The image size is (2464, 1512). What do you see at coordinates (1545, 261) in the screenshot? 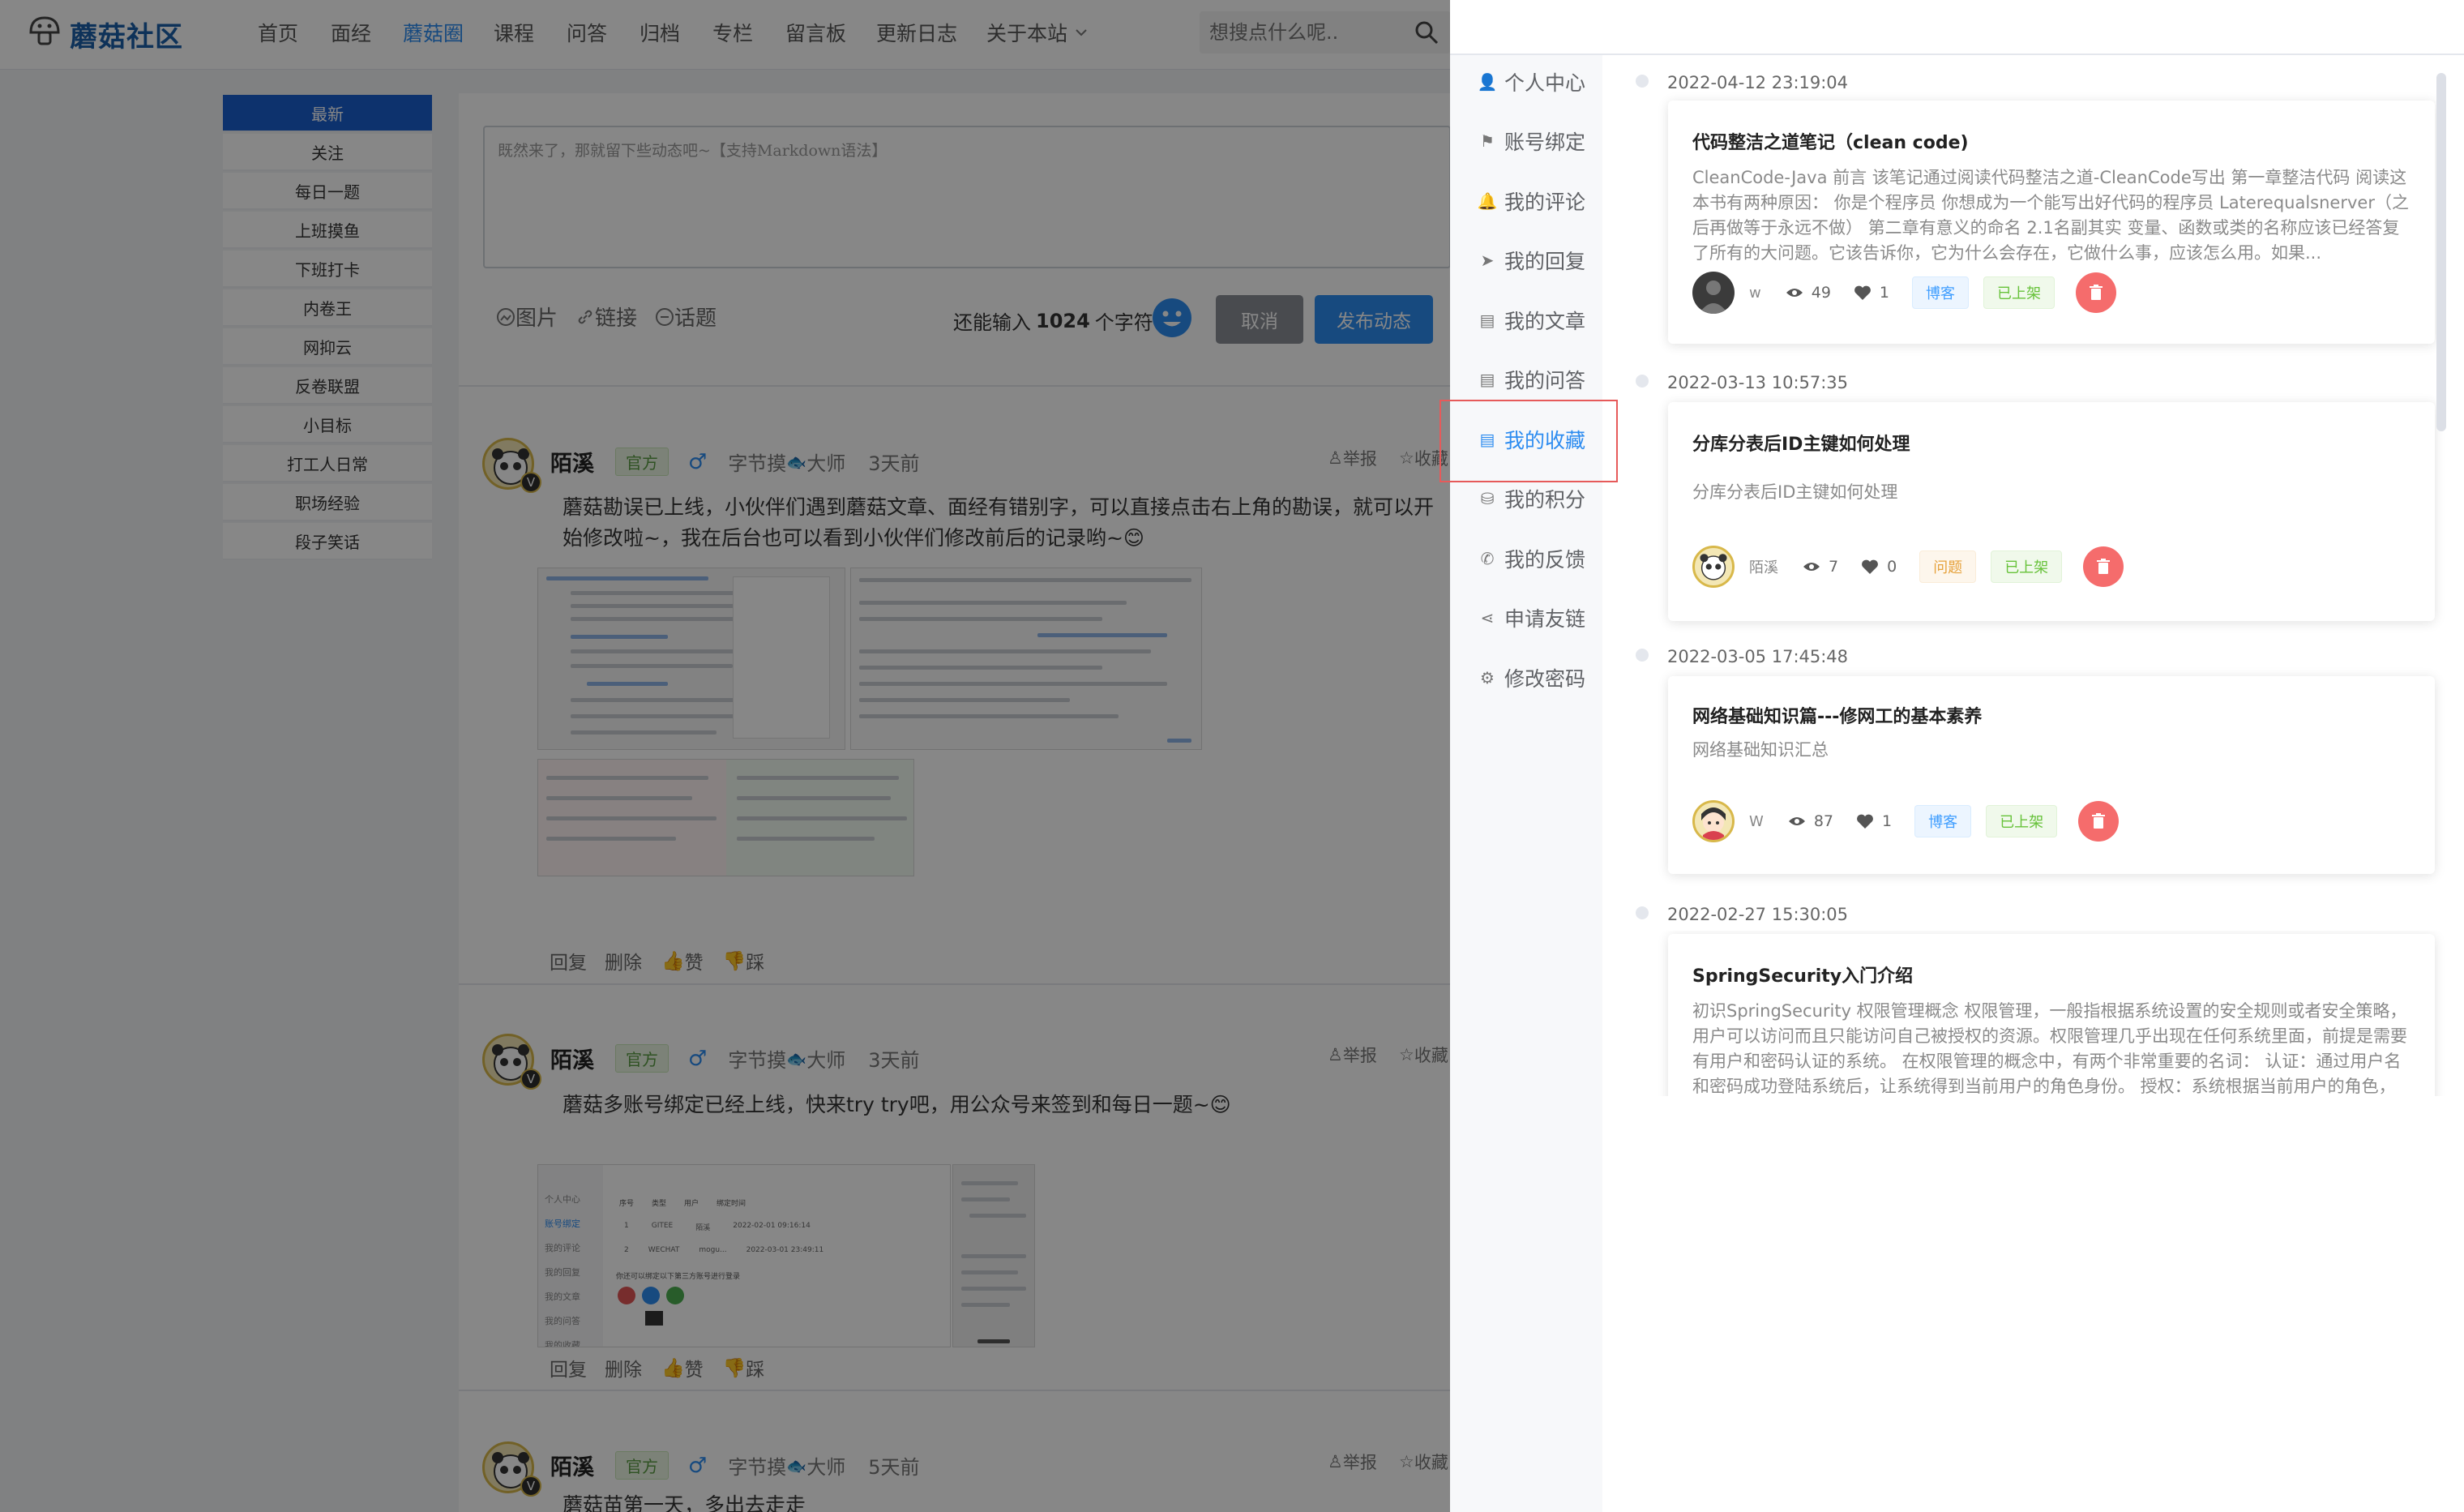
I see `menu-label: 我的回复` at bounding box center [1545, 261].